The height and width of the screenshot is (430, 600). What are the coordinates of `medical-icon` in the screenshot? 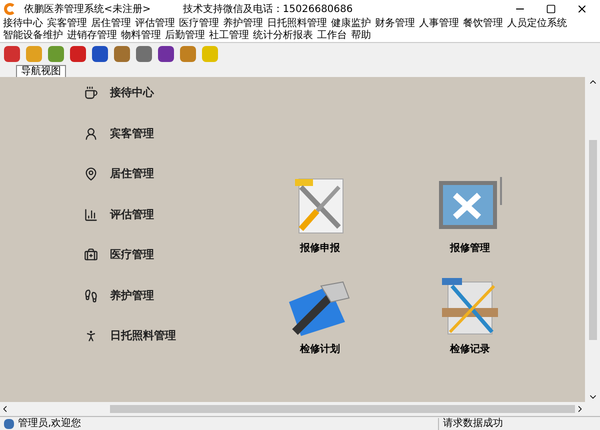 It's located at (91, 255).